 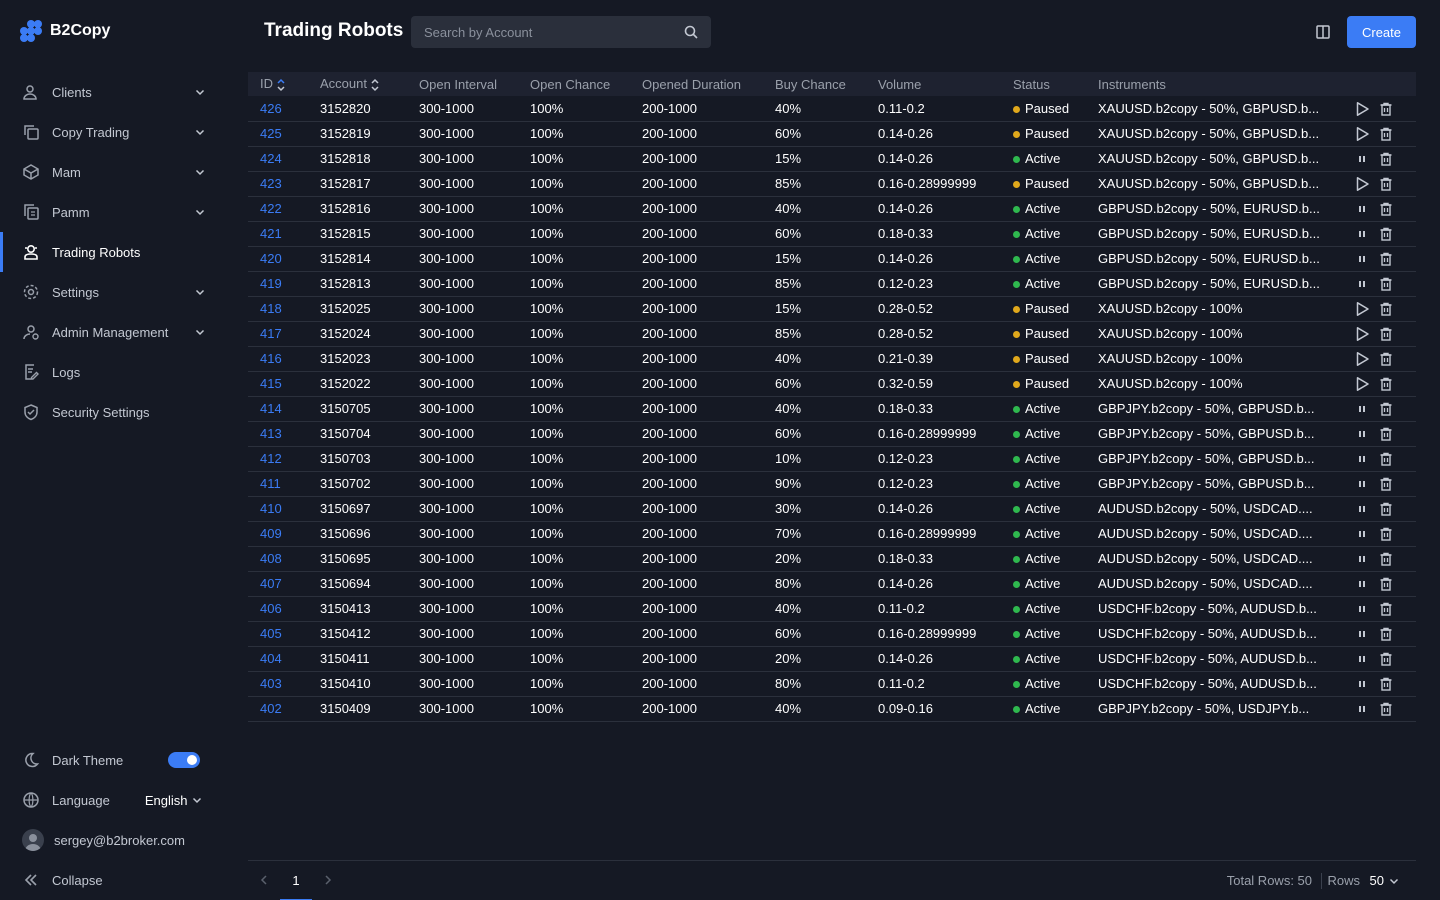 I want to click on robot-id-link: 423, so click(x=271, y=183).